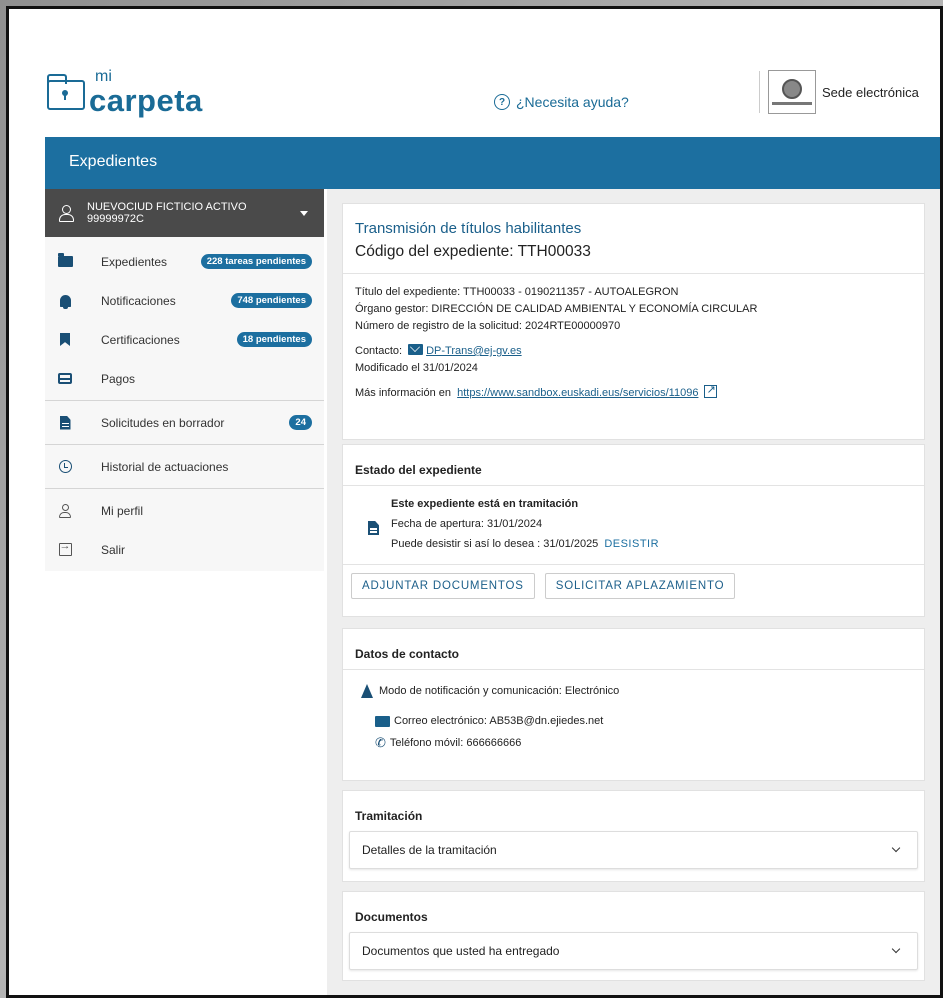 The width and height of the screenshot is (943, 998). I want to click on solicitar-aplazamiento-button: SOLICITAR APLAZAMIENTO, so click(640, 586).